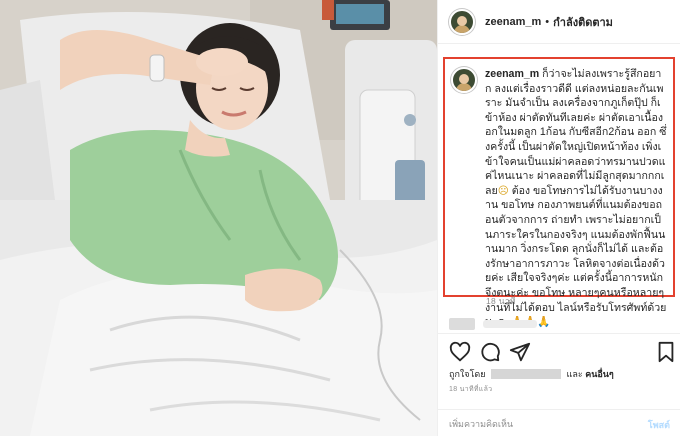 The image size is (680, 436). Describe the element at coordinates (583, 22) in the screenshot. I see `following-status-button: กำลังติดตาม` at that location.